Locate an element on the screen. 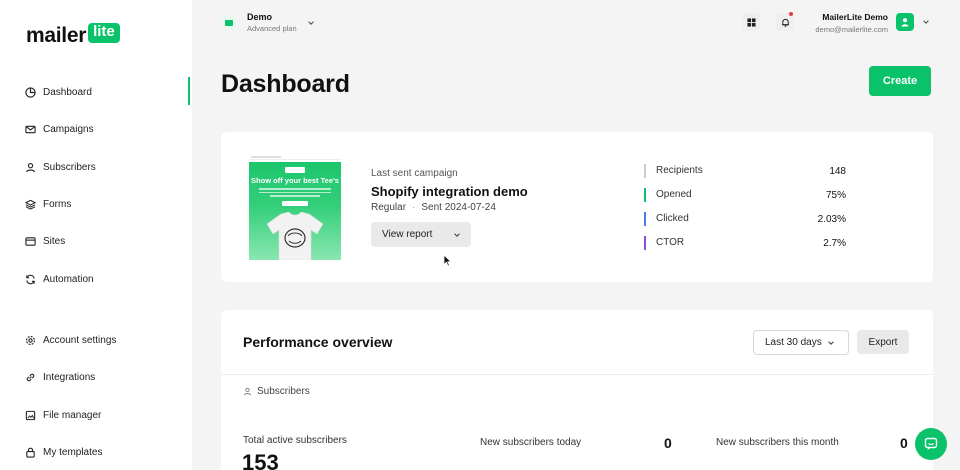 The height and width of the screenshot is (470, 960). sidebar-item-file-manager: File manager is located at coordinates (63, 415).